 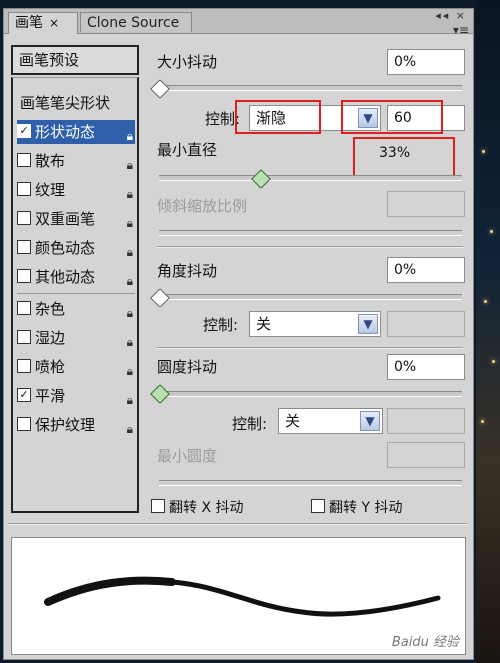 I want to click on min-roundness-slider, so click(x=310, y=483).